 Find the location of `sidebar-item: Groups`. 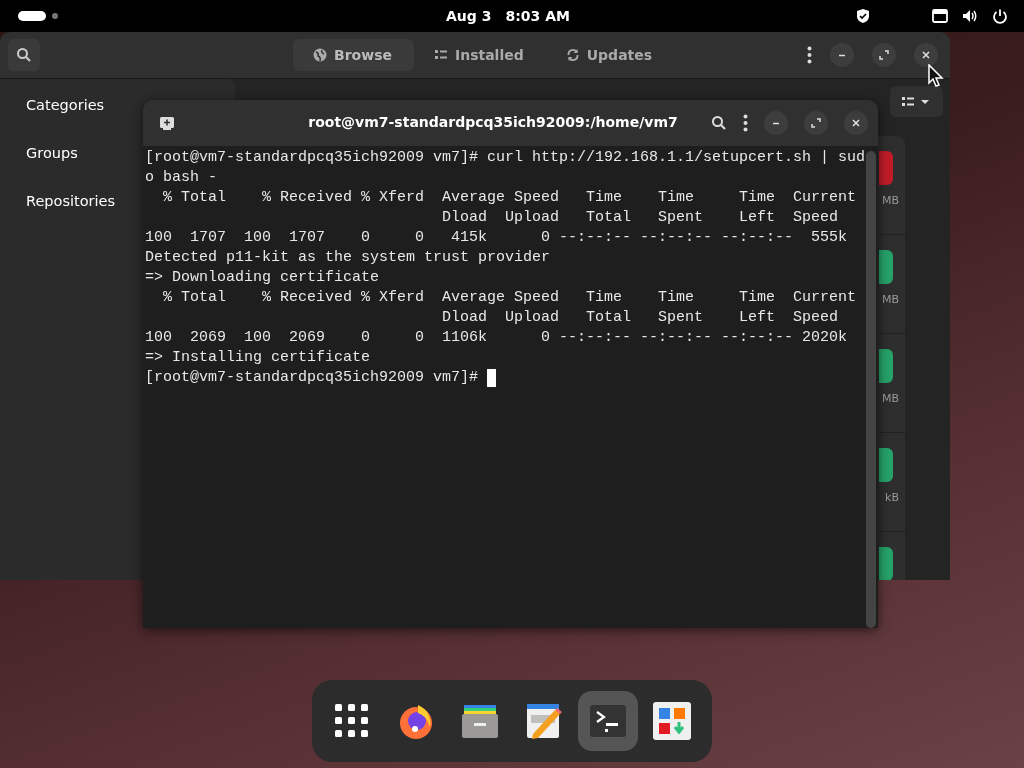

sidebar-item: Groups is located at coordinates (52, 153).